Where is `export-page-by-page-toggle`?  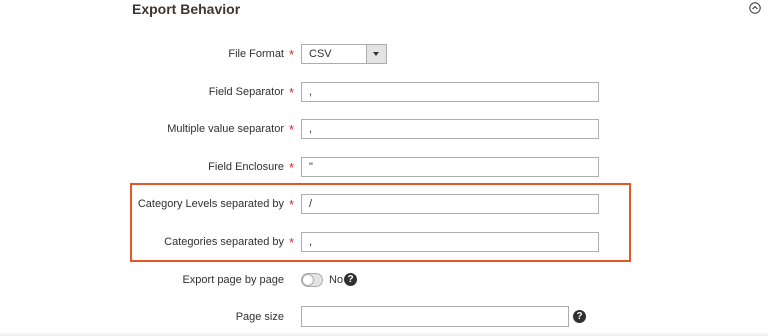
export-page-by-page-toggle is located at coordinates (312, 280).